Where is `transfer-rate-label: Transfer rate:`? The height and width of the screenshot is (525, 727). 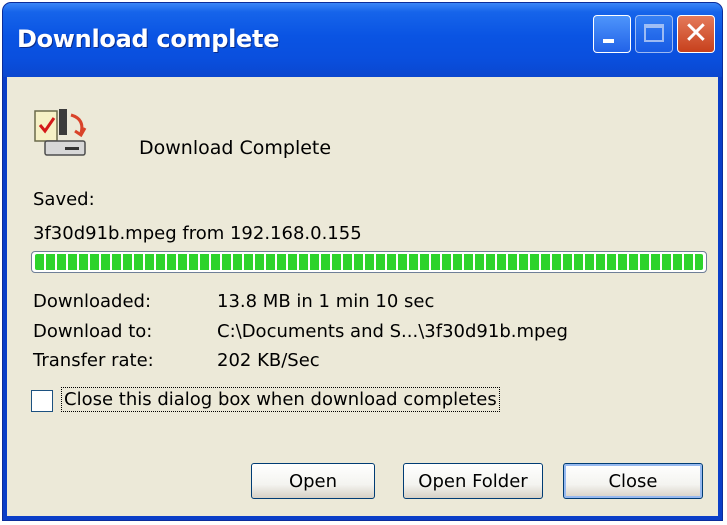
transfer-rate-label: Transfer rate: is located at coordinates (93, 360).